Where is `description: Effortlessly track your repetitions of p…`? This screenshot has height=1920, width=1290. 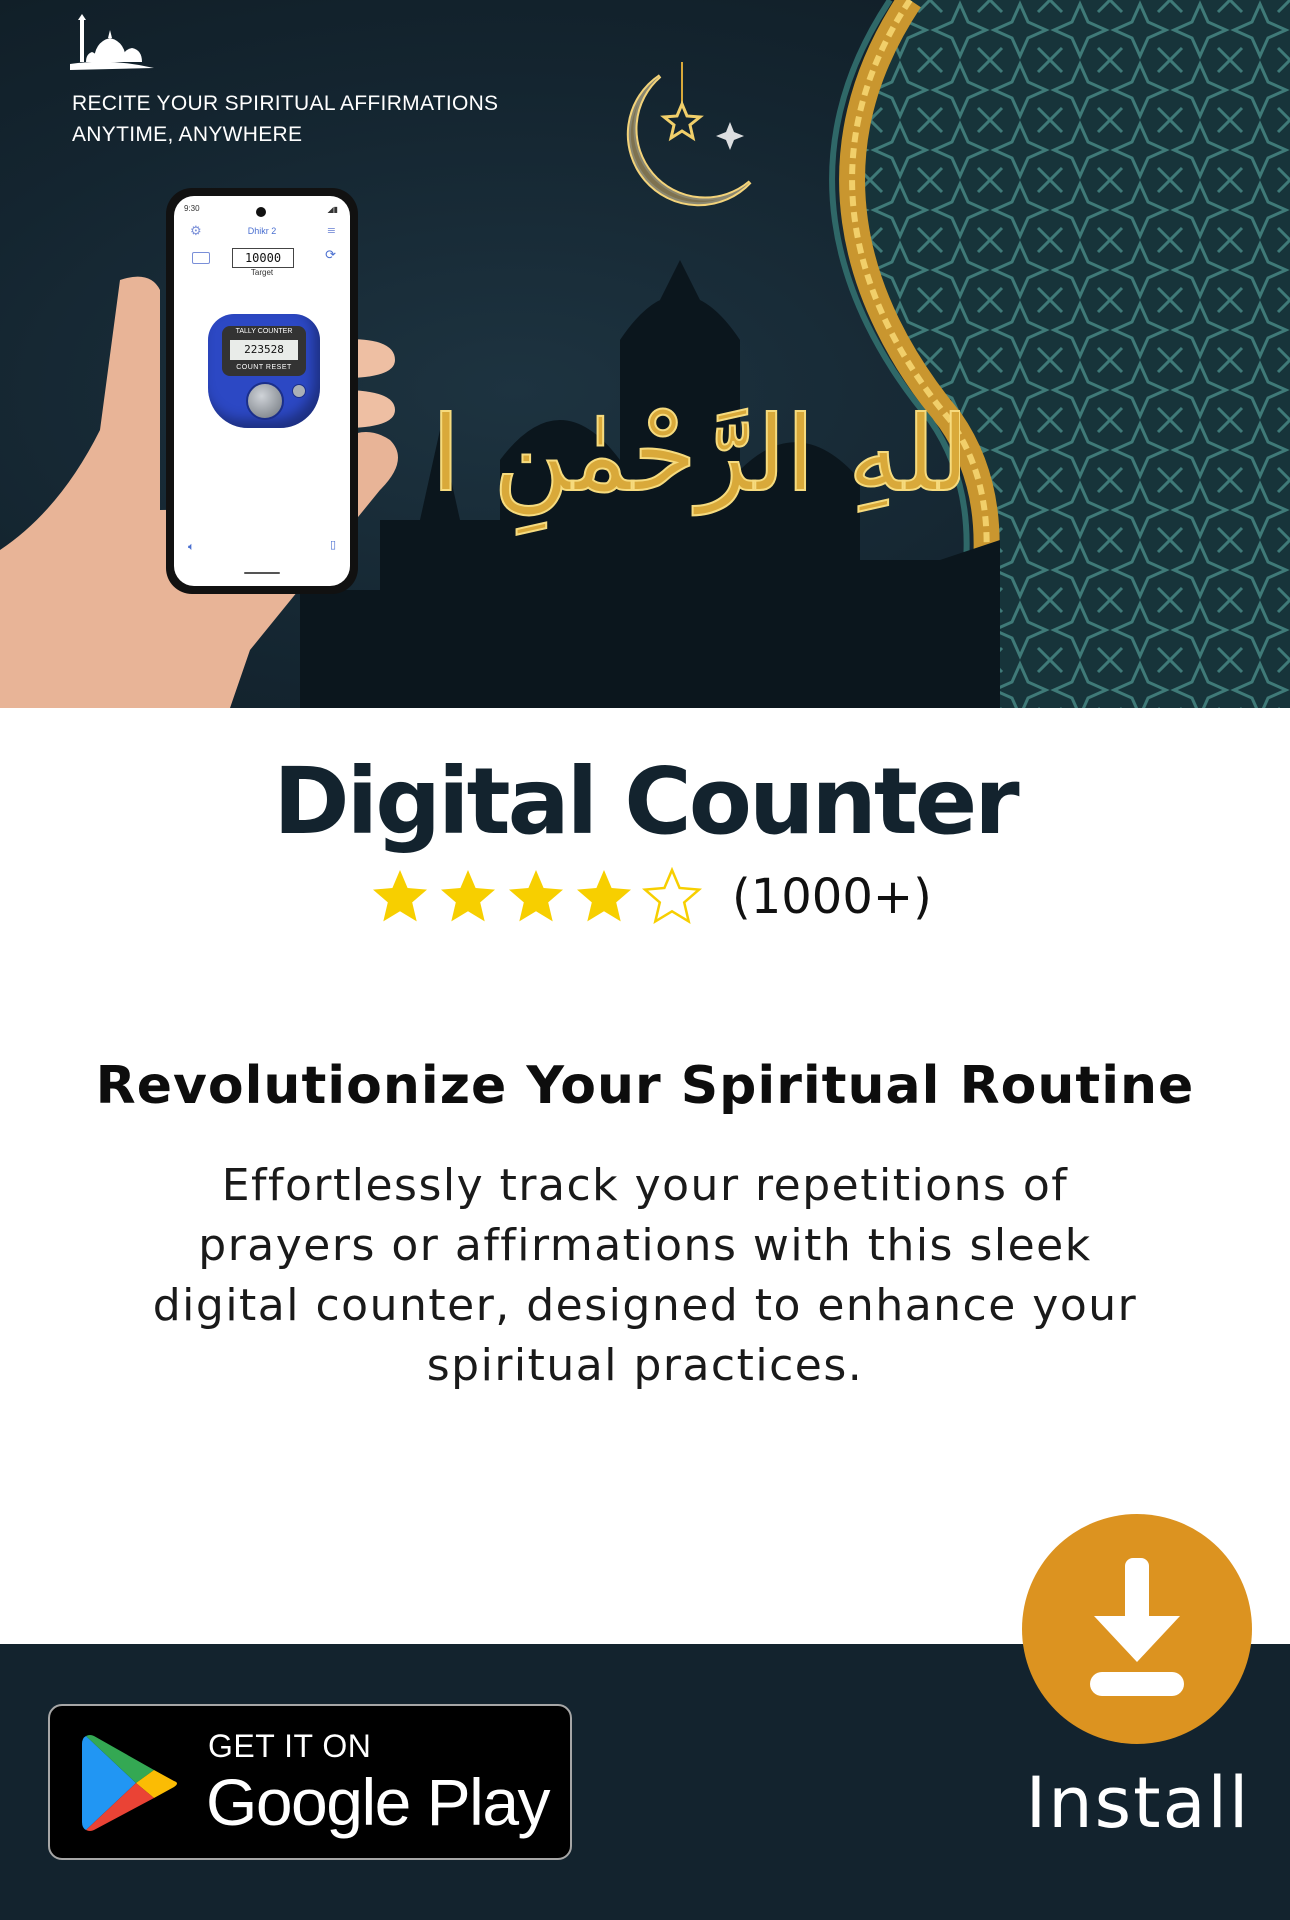
description: Effortlessly track your repetitions of p… is located at coordinates (645, 1275).